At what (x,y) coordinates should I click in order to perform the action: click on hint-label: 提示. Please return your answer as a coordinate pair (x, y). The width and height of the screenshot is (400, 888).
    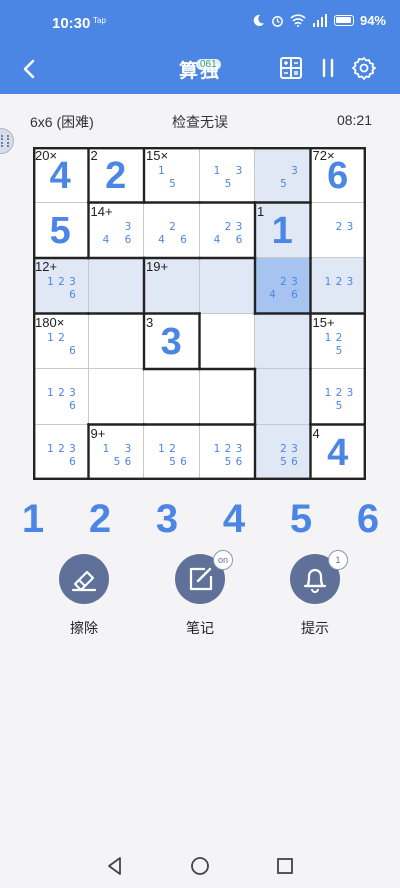
    Looking at the image, I should click on (315, 628).